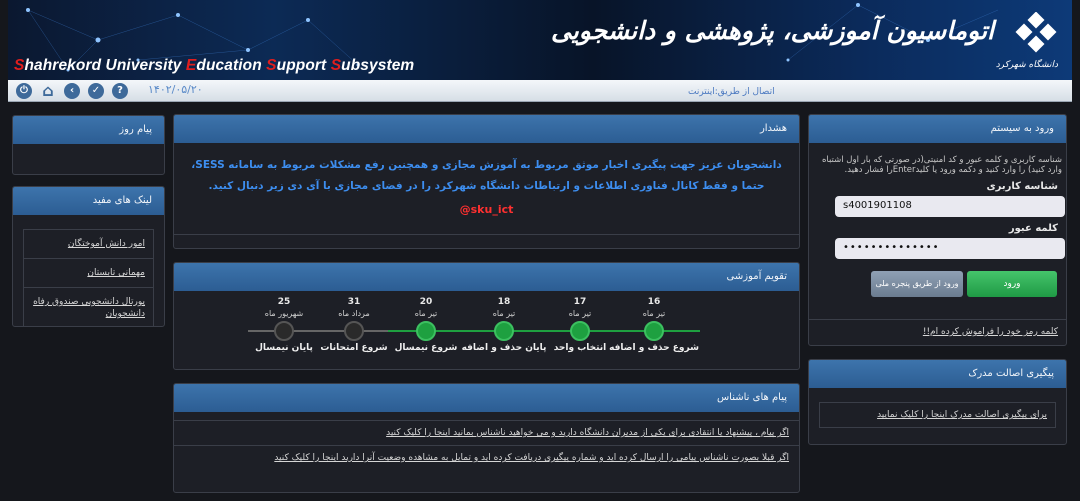 The height and width of the screenshot is (501, 1080). What do you see at coordinates (284, 313) in the screenshot?
I see `timeline-month: شهریور ماه` at bounding box center [284, 313].